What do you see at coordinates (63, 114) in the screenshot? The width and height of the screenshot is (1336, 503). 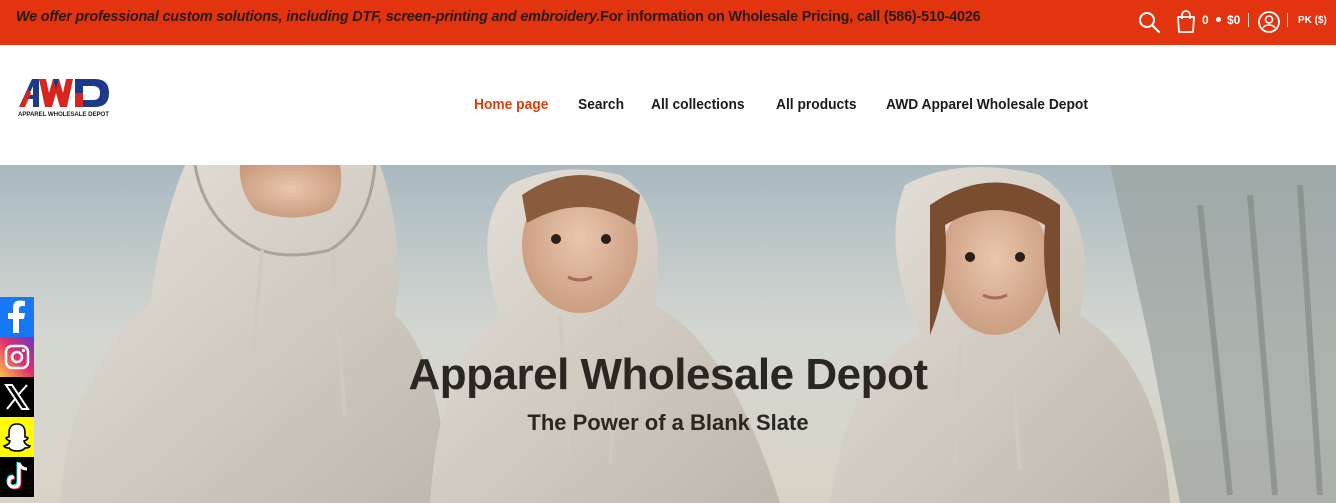 I see `svg-text: APPAREL WHOLESALE DEPOT` at bounding box center [63, 114].